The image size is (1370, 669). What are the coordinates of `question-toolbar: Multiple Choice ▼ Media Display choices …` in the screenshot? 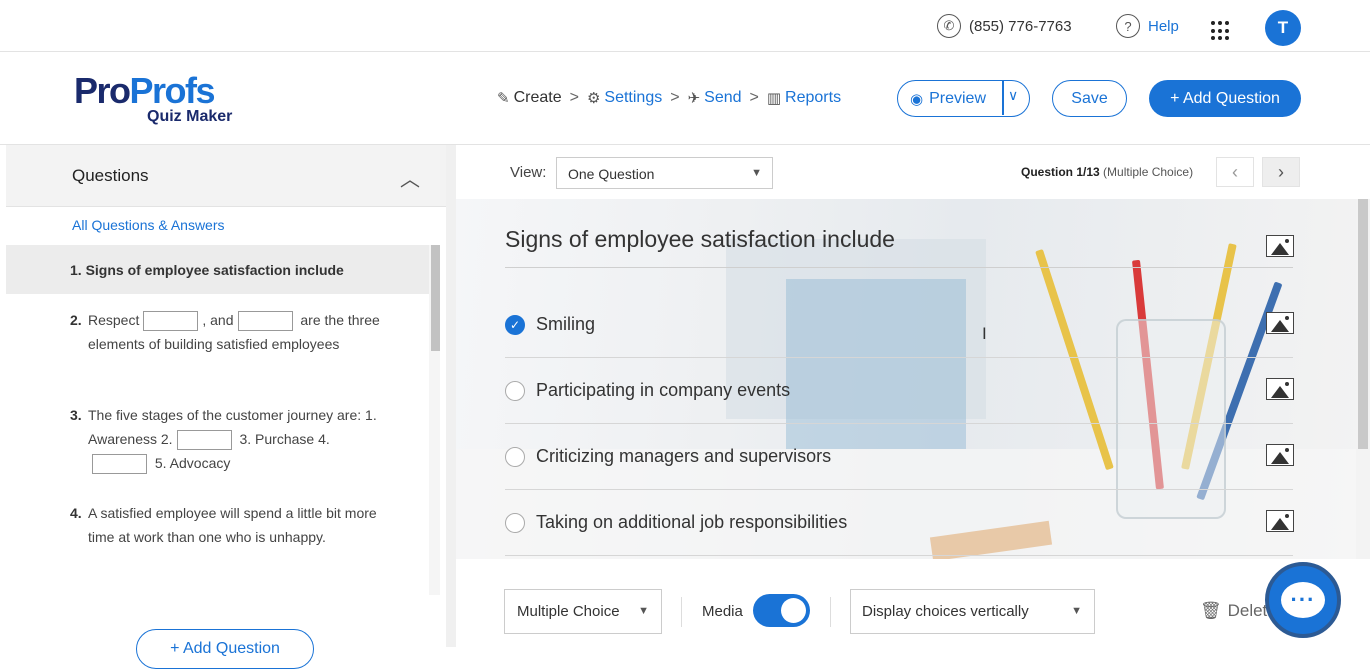 It's located at (913, 603).